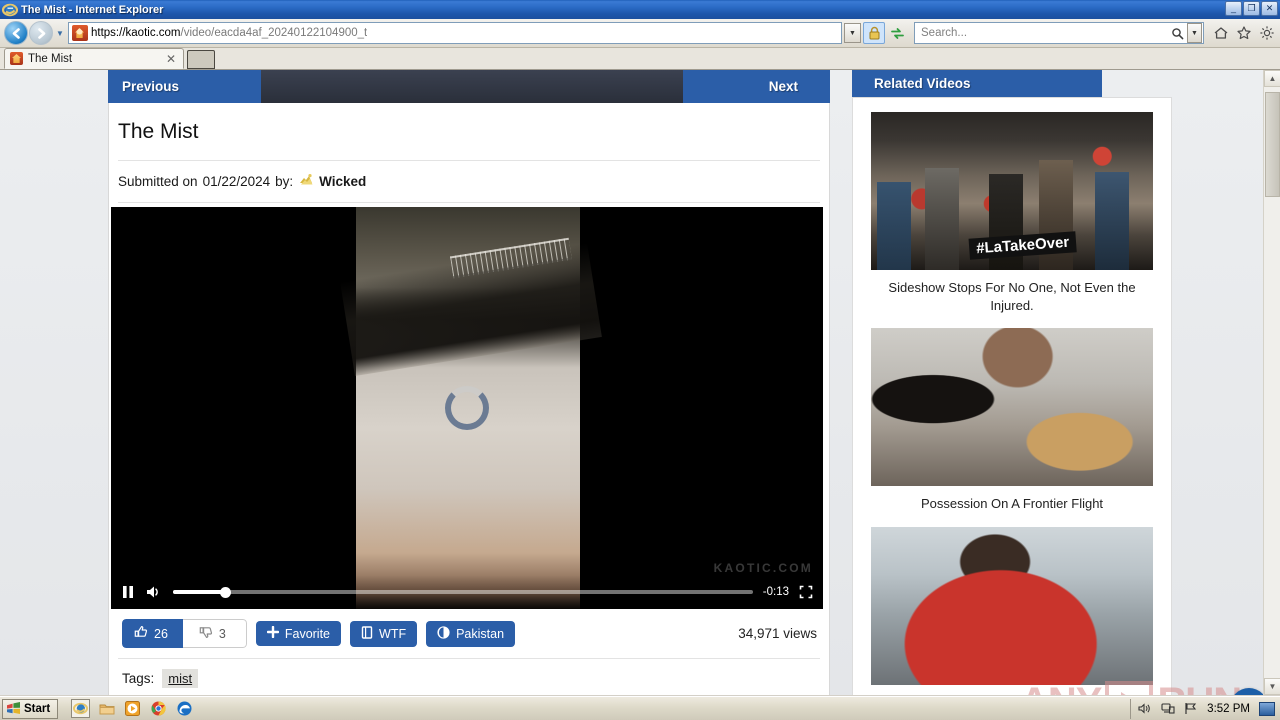 This screenshot has height=720, width=1280. I want to click on edge-icon, so click(184, 708).